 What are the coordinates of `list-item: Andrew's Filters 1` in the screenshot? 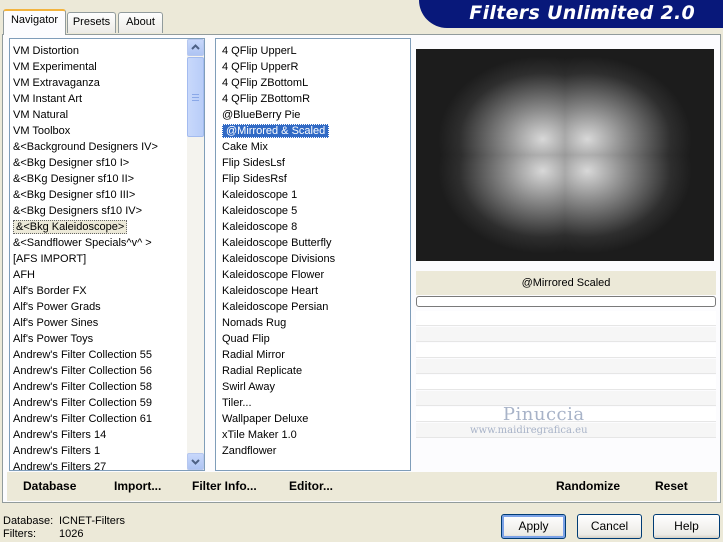 It's located at (55, 451).